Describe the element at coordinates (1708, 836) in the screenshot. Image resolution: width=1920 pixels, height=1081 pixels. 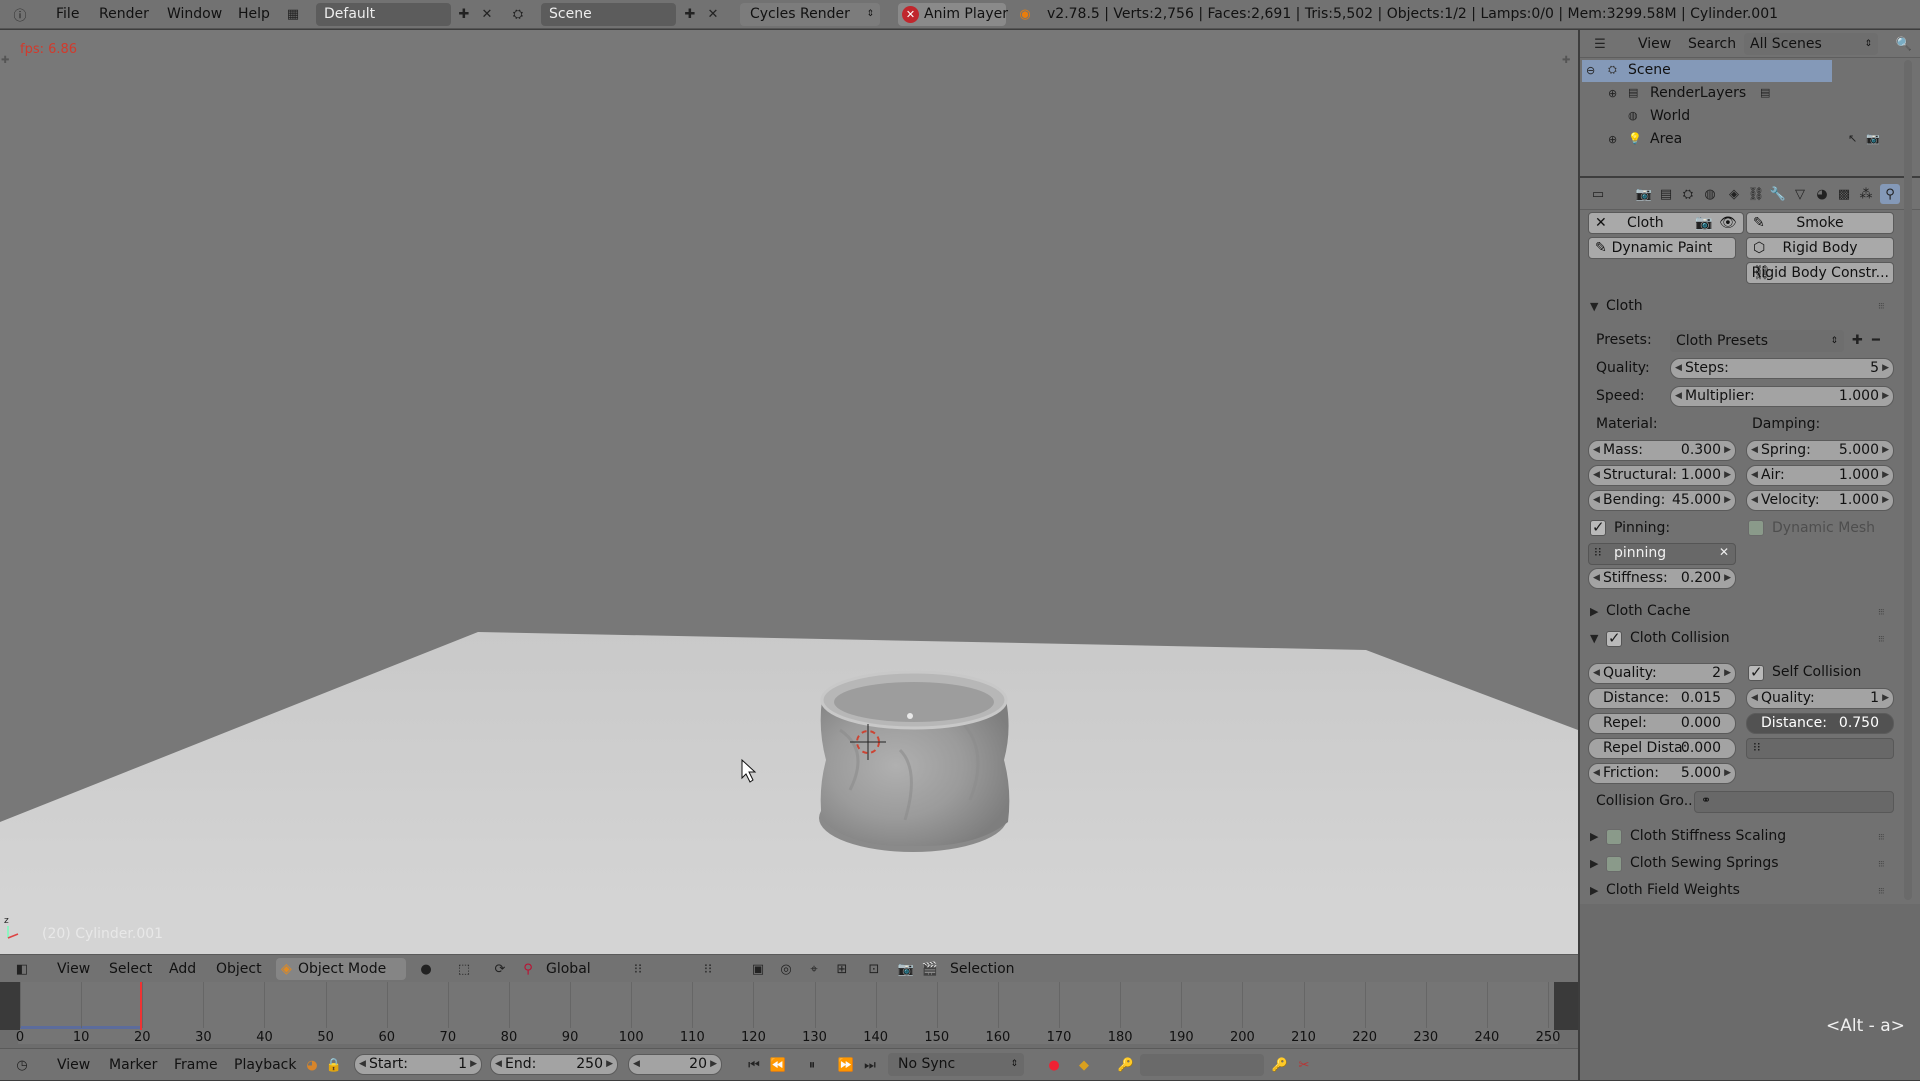
I see `stiffness-scaling-panel-title: Cloth Stiffness Scaling` at that location.